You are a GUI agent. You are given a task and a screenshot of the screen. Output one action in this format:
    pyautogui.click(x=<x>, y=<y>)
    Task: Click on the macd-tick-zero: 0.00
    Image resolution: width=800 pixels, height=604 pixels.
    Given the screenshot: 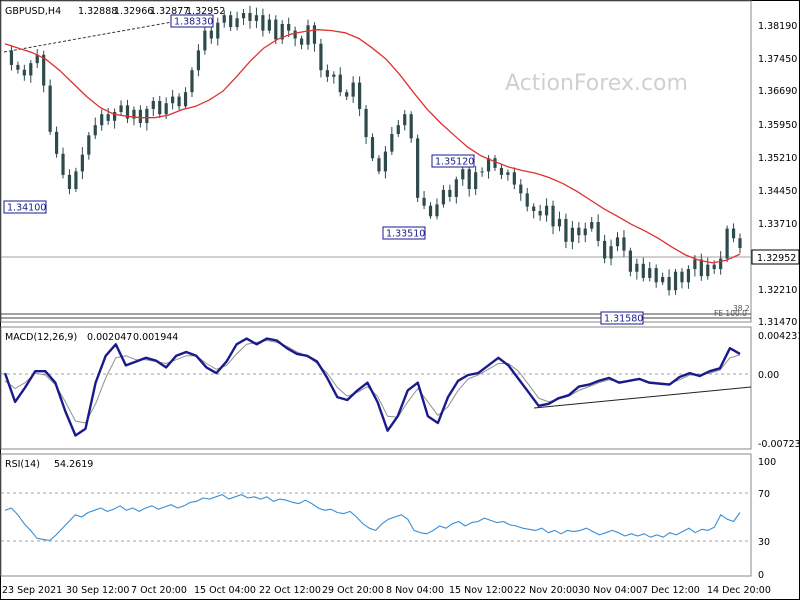 What is the action you would take?
    pyautogui.click(x=768, y=375)
    